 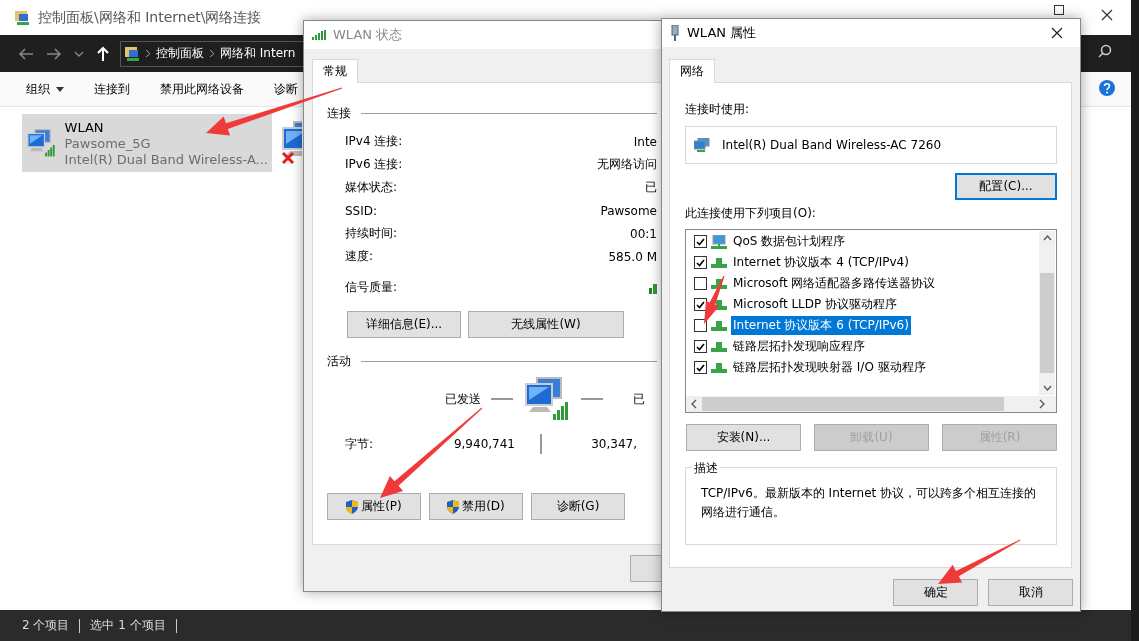 What do you see at coordinates (692, 71) in the screenshot?
I see `tab: 网络` at bounding box center [692, 71].